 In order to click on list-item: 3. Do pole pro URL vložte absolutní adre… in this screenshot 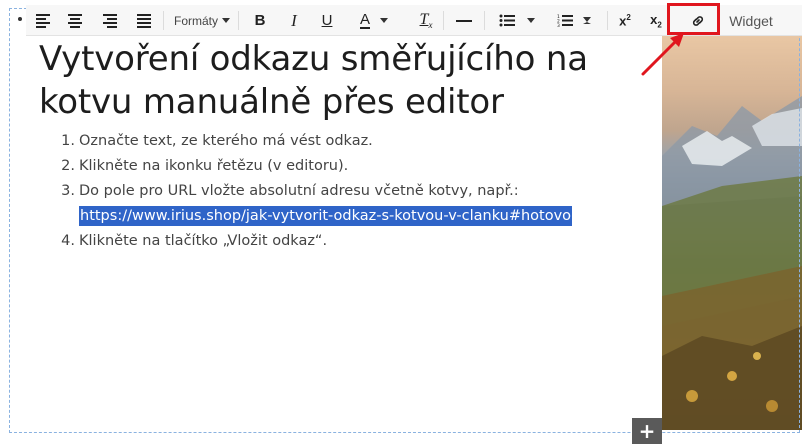, I will do `click(342, 204)`.